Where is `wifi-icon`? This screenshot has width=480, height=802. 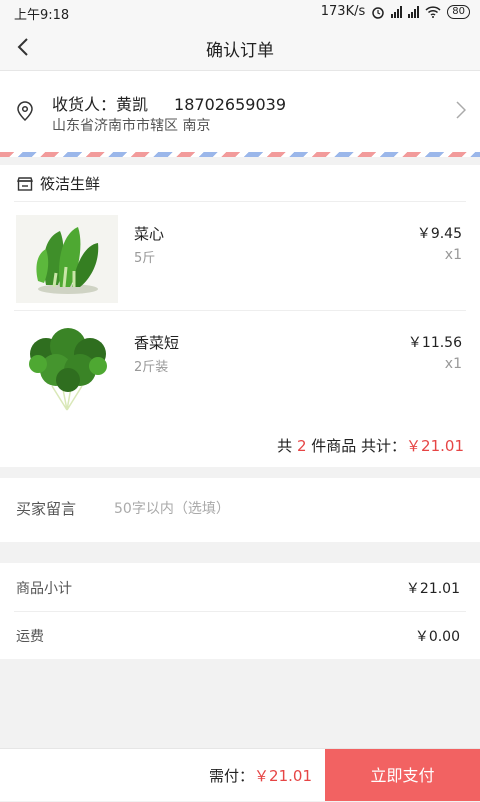
wifi-icon is located at coordinates (433, 11).